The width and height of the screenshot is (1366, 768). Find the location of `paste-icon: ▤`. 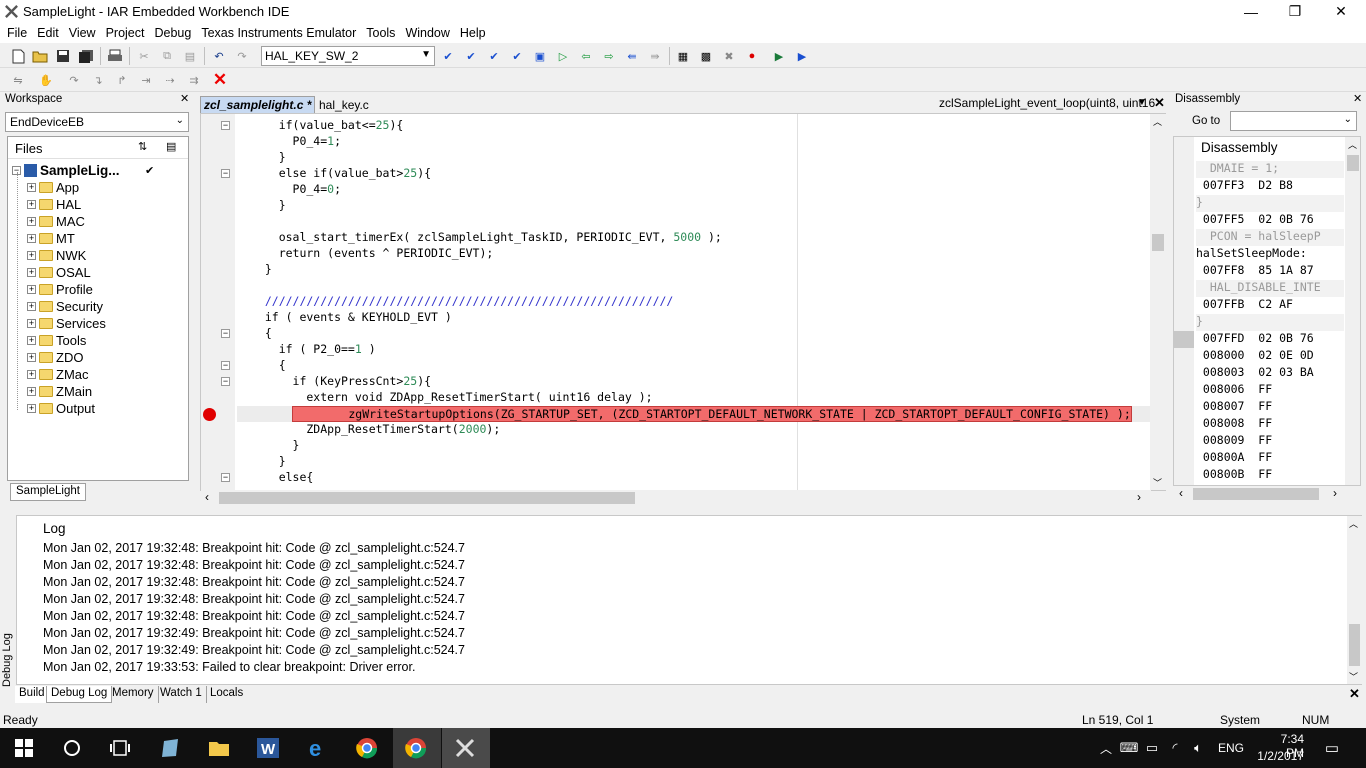

paste-icon: ▤ is located at coordinates (190, 56).